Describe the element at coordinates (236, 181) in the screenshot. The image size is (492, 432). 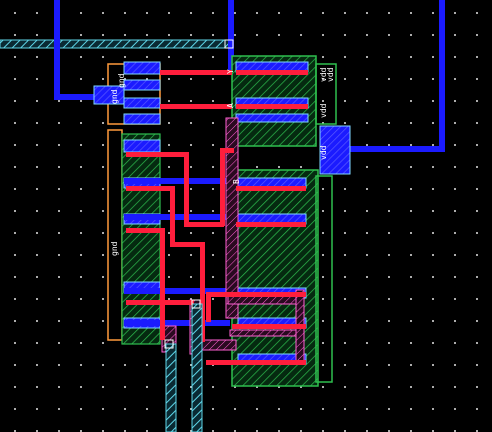
I see `label-mark-c: B` at that location.